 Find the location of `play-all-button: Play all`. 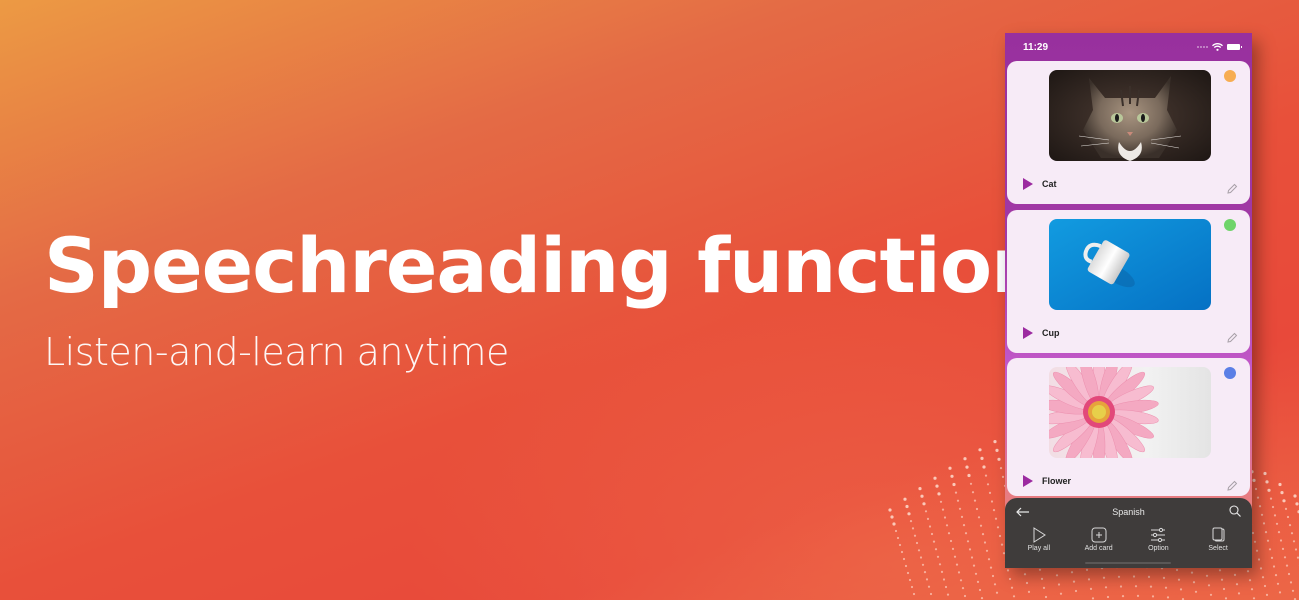

play-all-button: Play all is located at coordinates (1039, 539).